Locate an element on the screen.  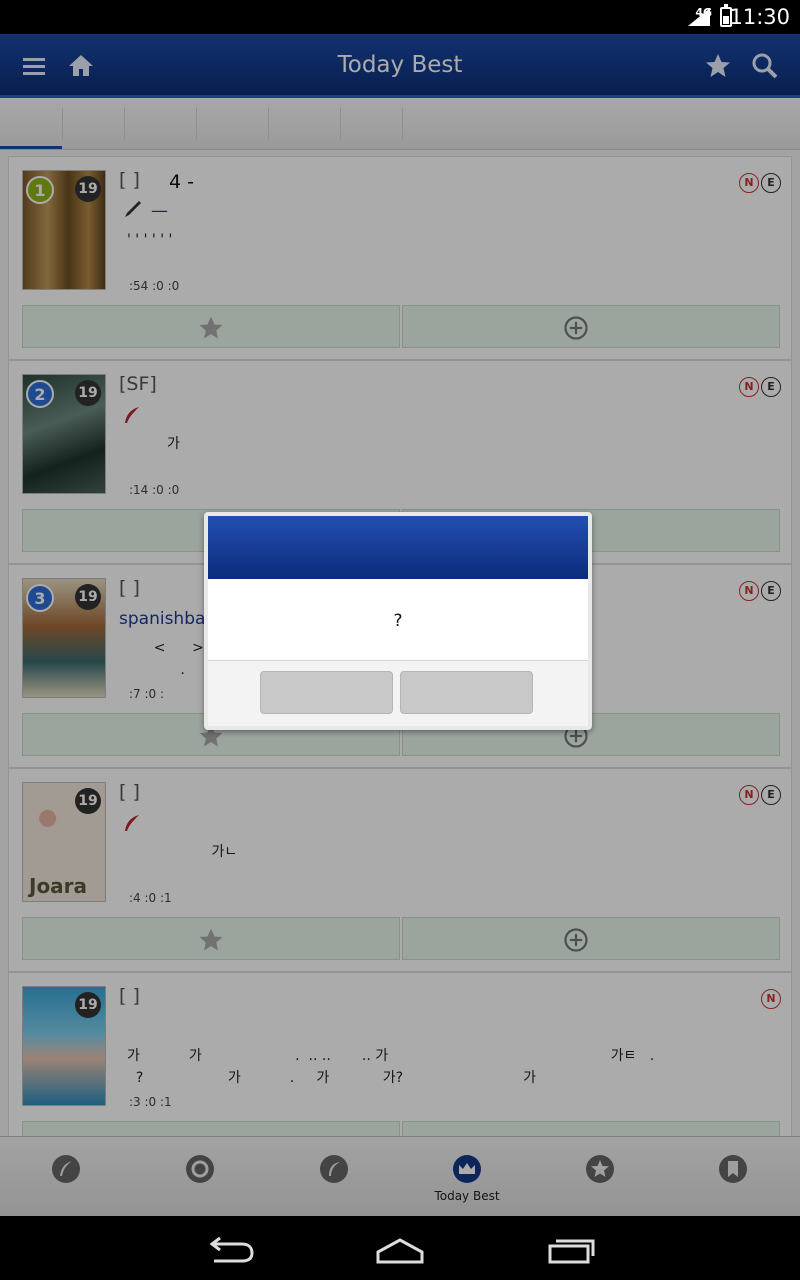
system-nav-bar is located at coordinates (400, 1248).